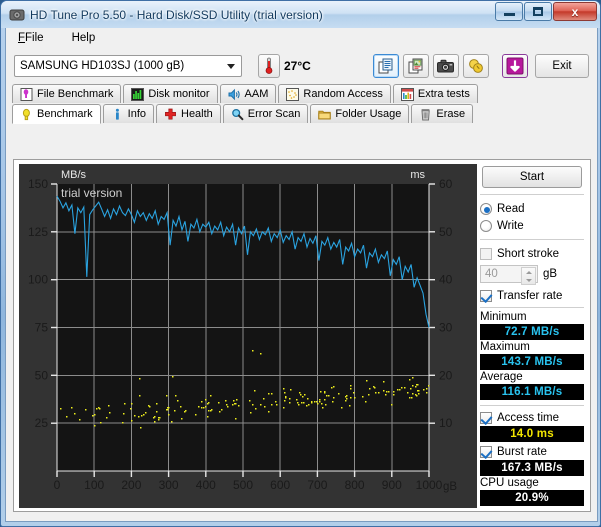 This screenshot has width=601, height=527. Describe the element at coordinates (532, 225) in the screenshot. I see `radio-write: Write` at that location.